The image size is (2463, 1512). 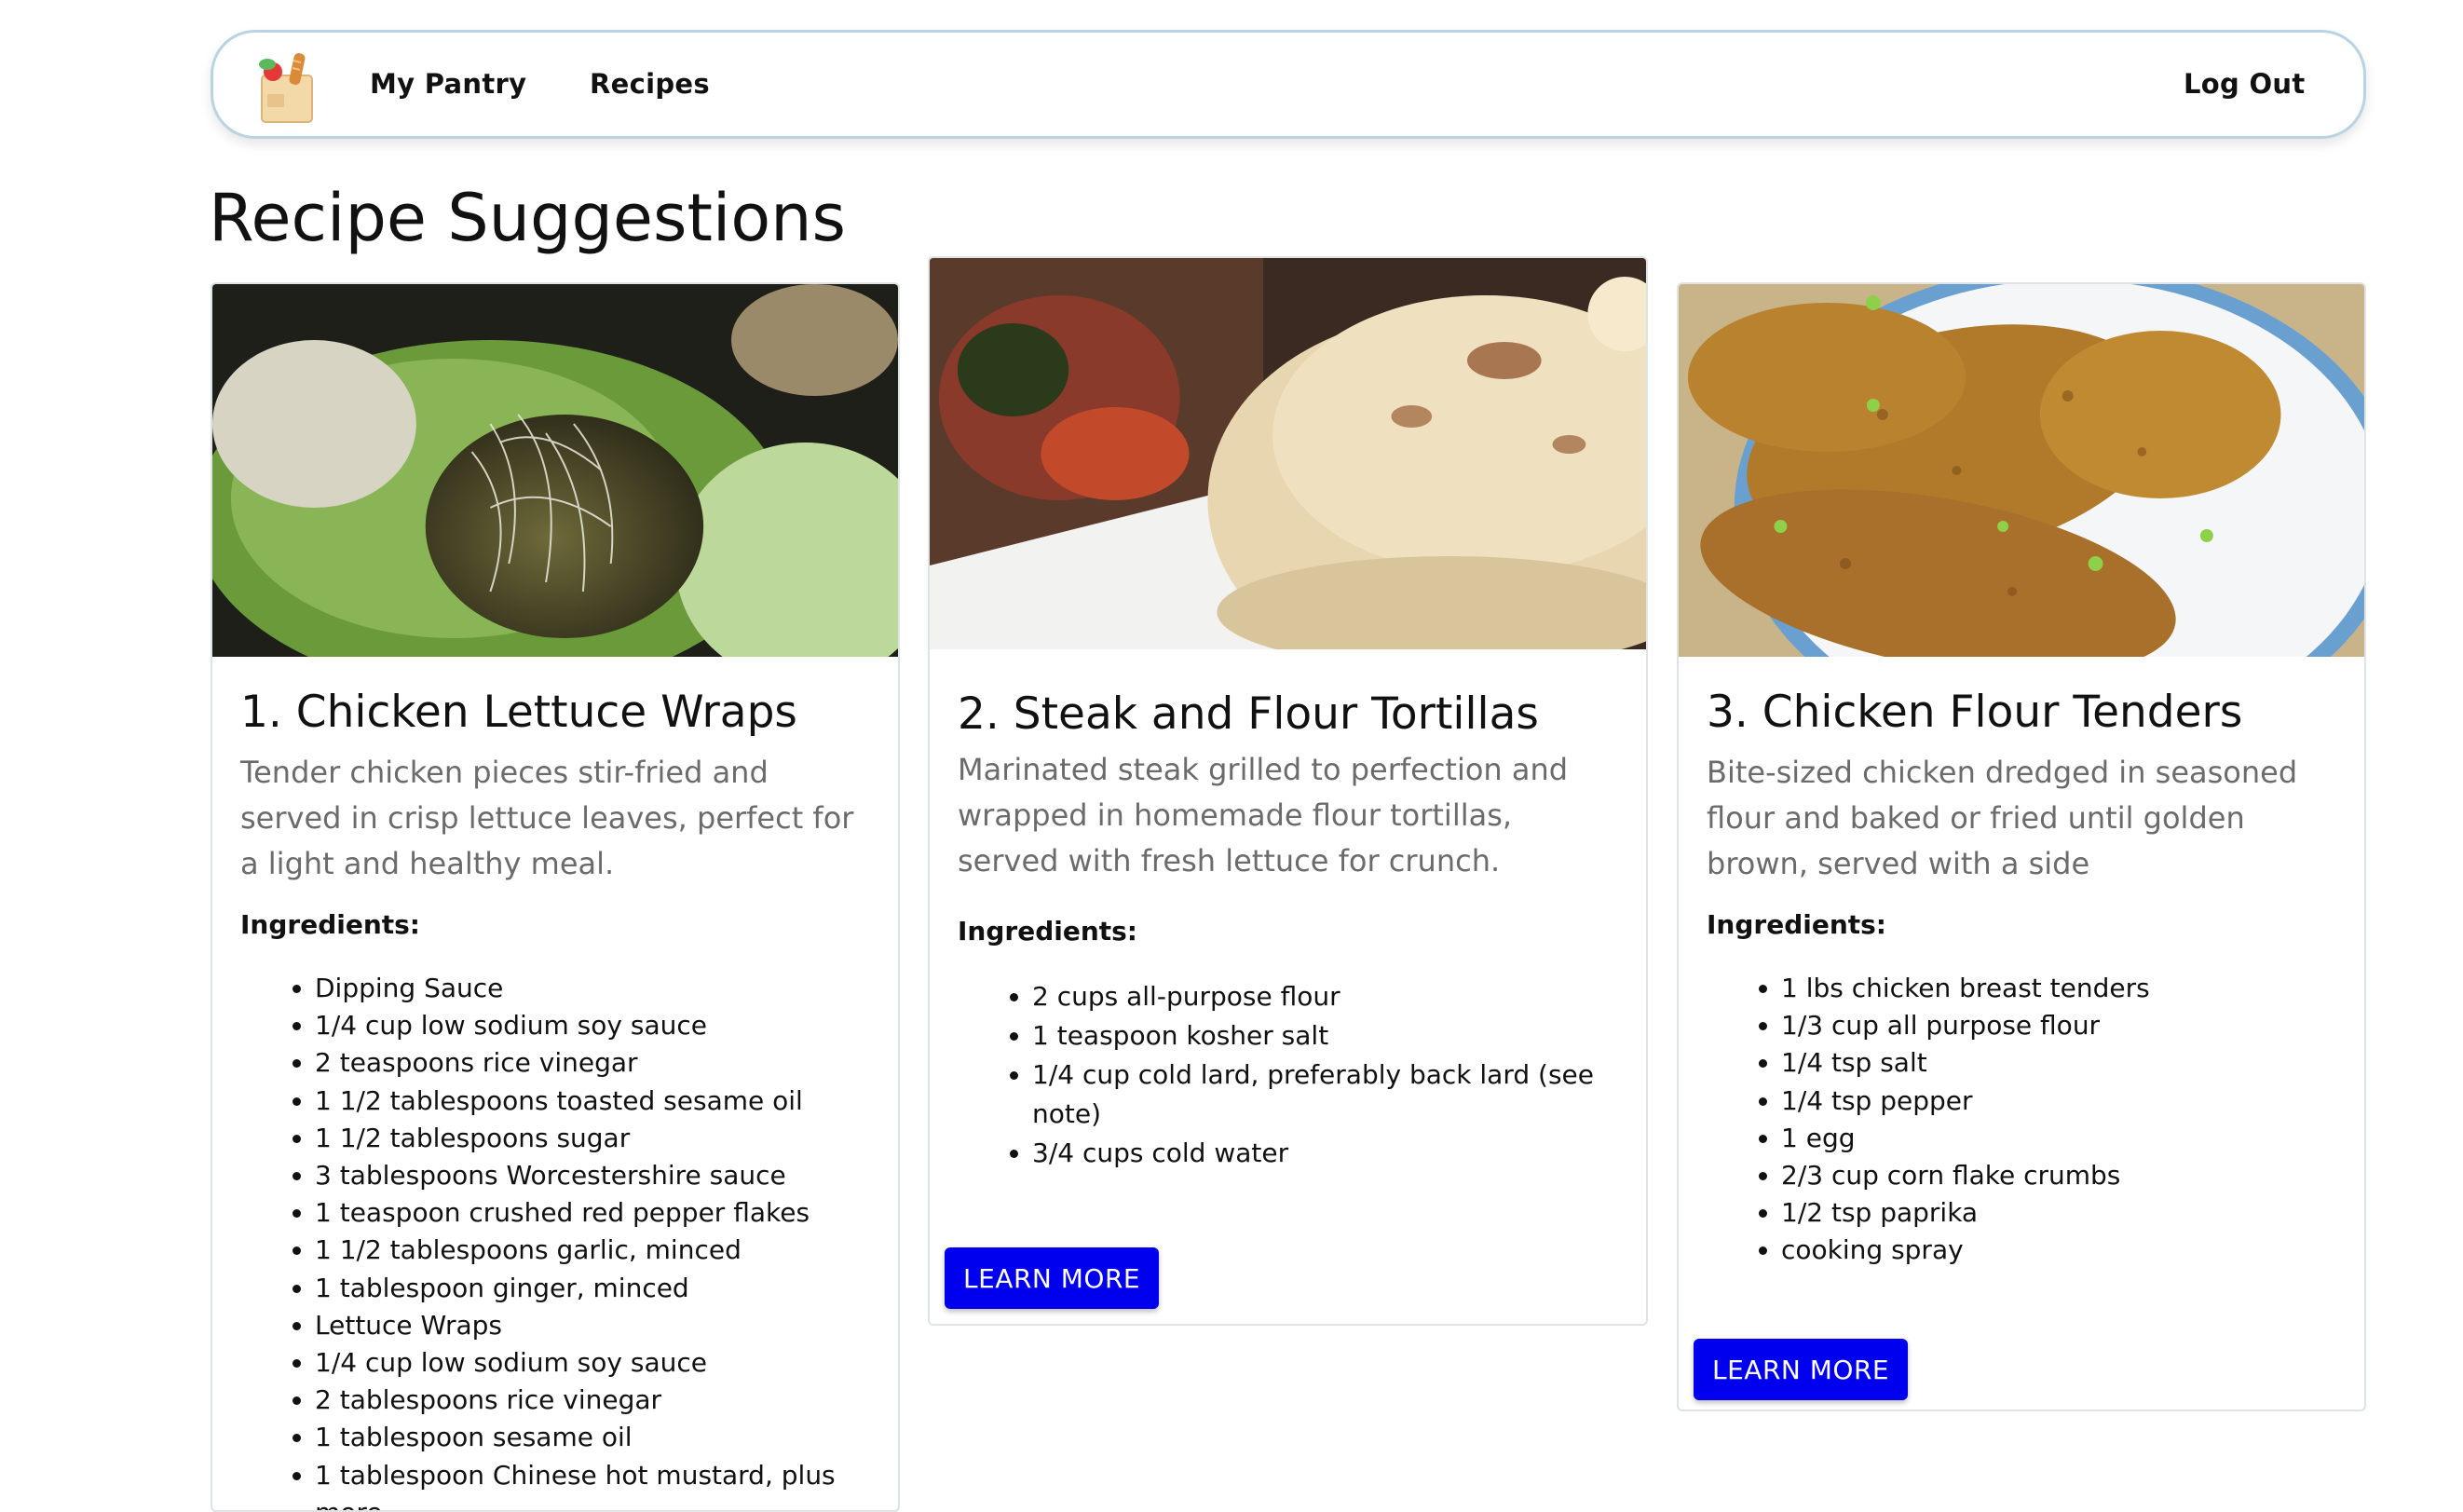 I want to click on ingredient-item: 2 tablespoons rice vinegar, so click(x=597, y=1400).